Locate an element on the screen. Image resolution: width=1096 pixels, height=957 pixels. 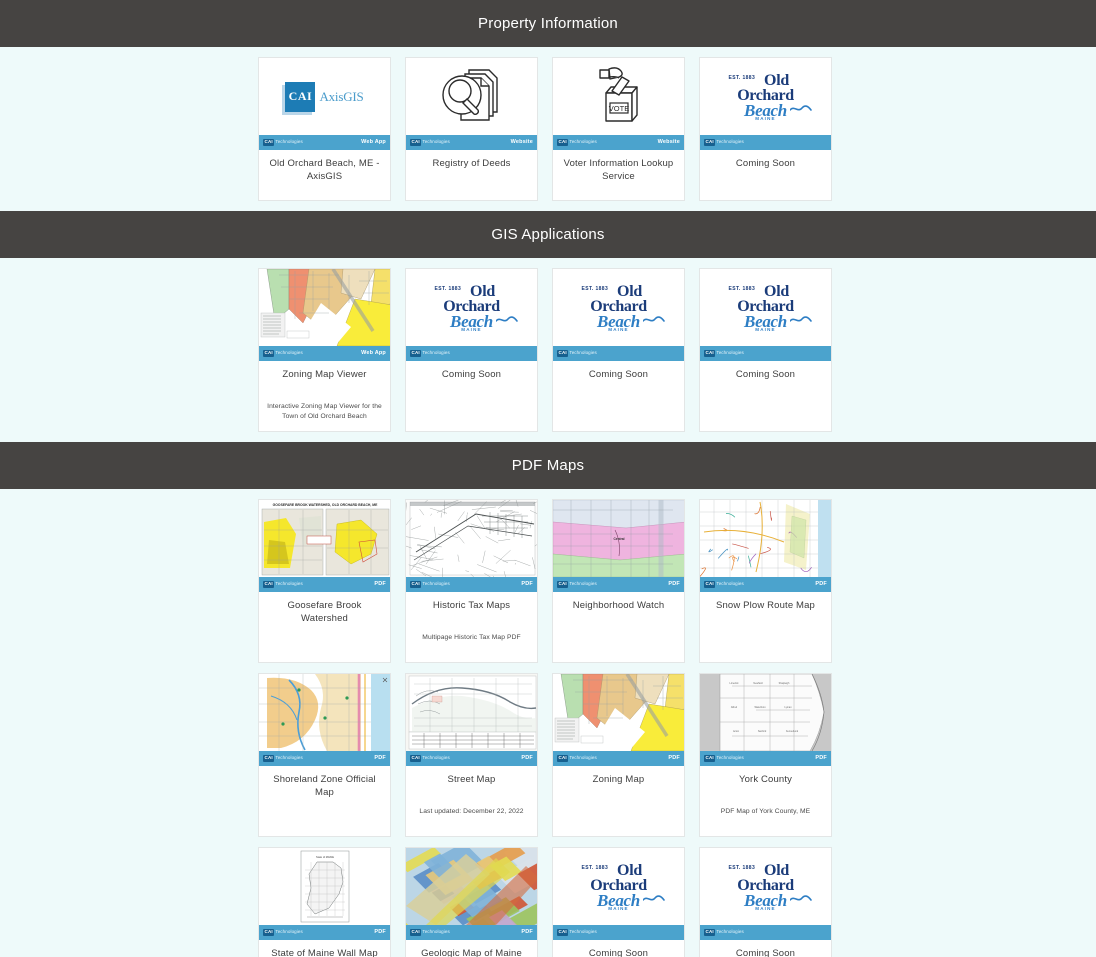
section-header-gis-applications: GIS Applications is located at coordinates (548, 234).